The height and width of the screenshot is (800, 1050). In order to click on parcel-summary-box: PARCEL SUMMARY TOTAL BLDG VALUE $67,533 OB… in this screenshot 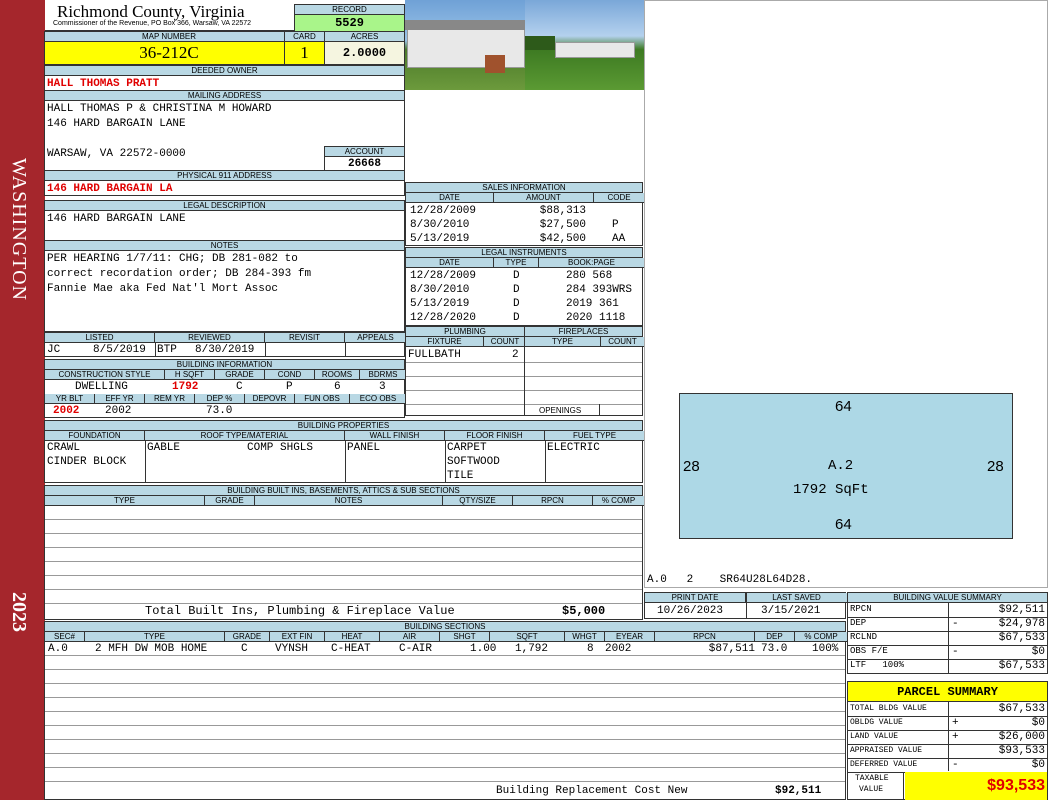, I will do `click(947, 740)`.